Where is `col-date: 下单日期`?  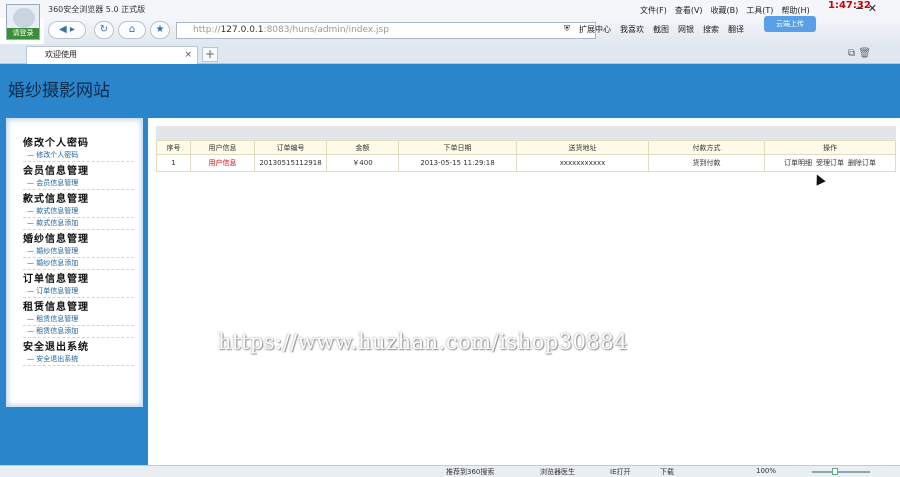
col-date: 下单日期 is located at coordinates (457, 147).